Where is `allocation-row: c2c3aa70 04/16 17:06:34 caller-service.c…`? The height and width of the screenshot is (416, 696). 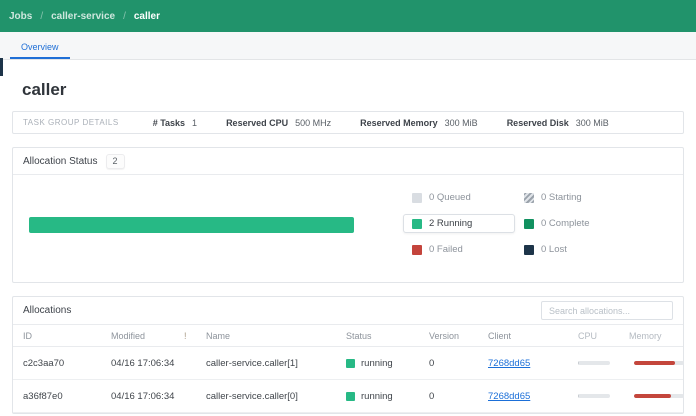
allocation-row: c2c3aa70 04/16 17:06:34 caller-service.c… is located at coordinates (348, 363).